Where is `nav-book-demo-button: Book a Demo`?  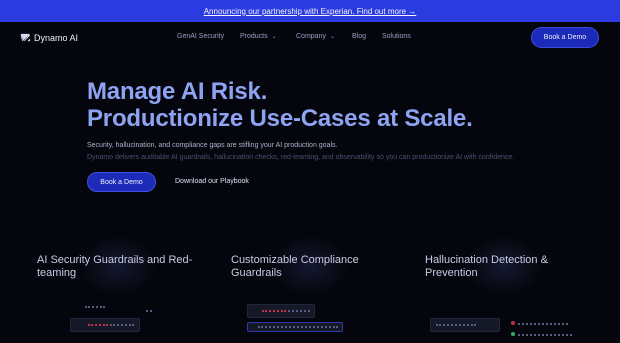
nav-book-demo-button: Book a Demo is located at coordinates (565, 37).